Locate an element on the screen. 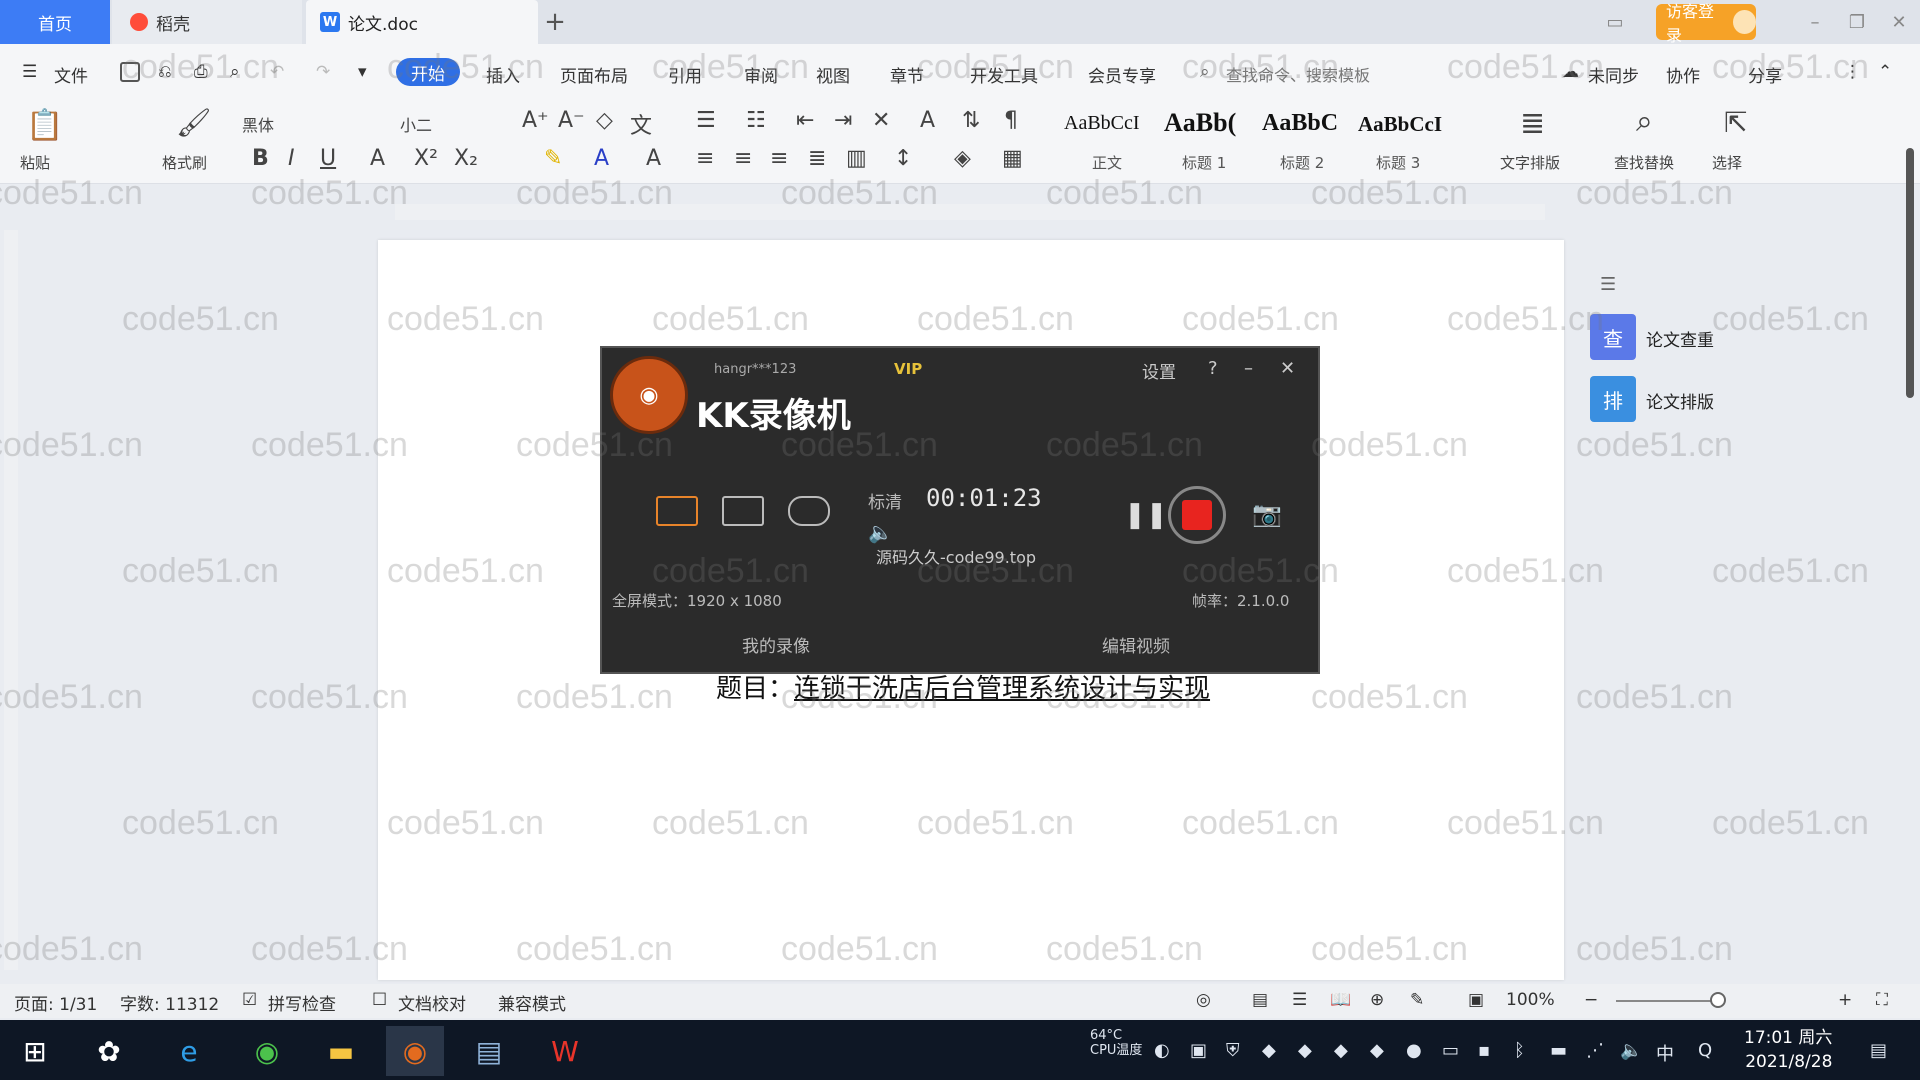 The height and width of the screenshot is (1080, 1920). quality-select: 标清 is located at coordinates (885, 500).